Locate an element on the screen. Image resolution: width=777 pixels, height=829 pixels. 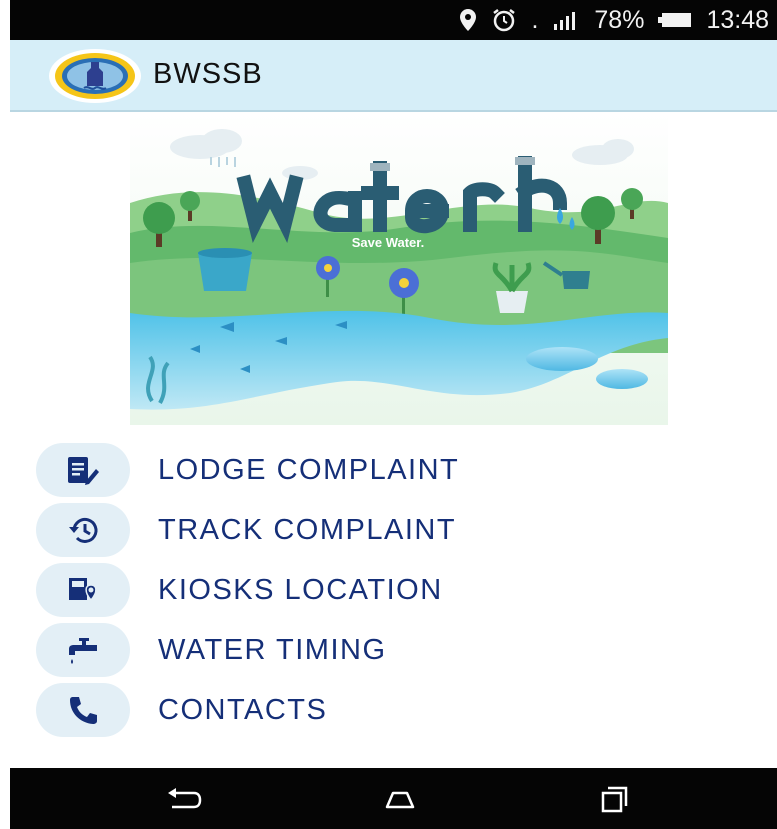
recents-icon is located at coordinates (614, 799).